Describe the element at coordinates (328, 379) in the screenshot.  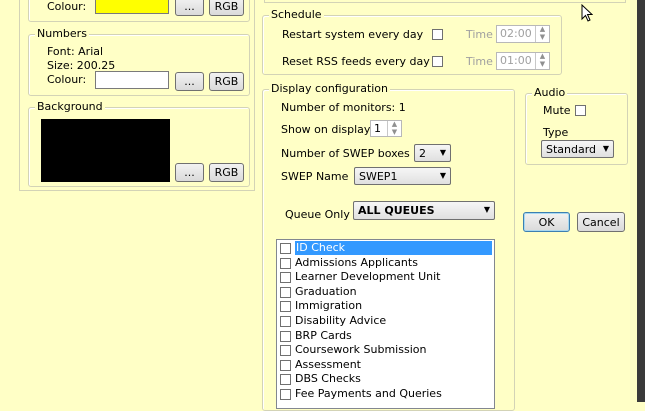
I see `queue-label: DBS Checks` at that location.